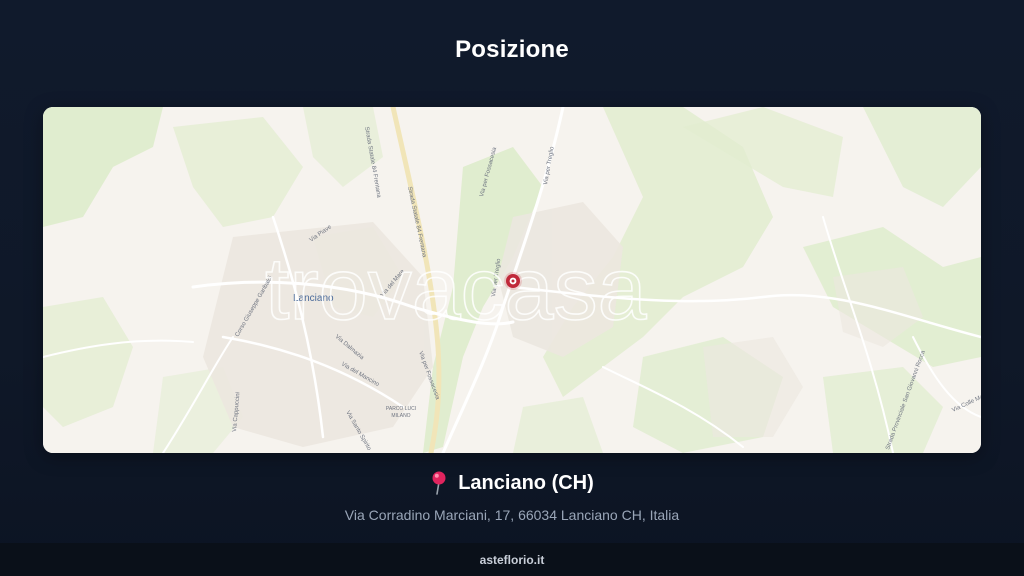  I want to click on footer: asteflorio.it, so click(512, 559).